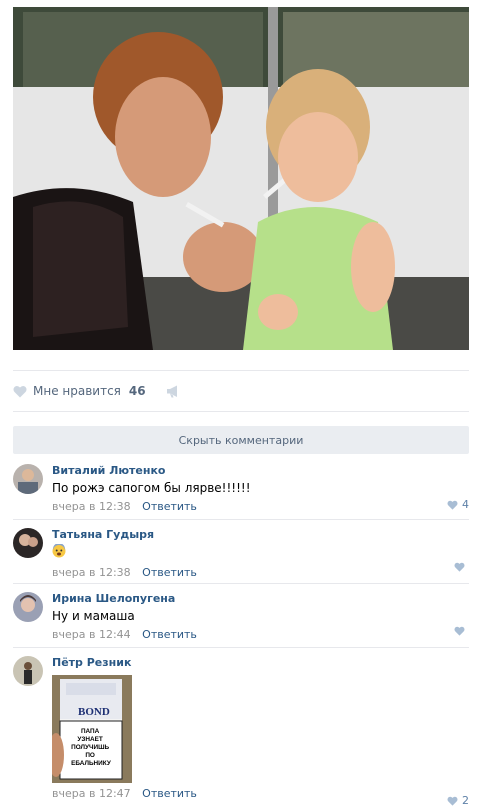  I want to click on comment-time: вчера в 12:47, so click(91, 793).